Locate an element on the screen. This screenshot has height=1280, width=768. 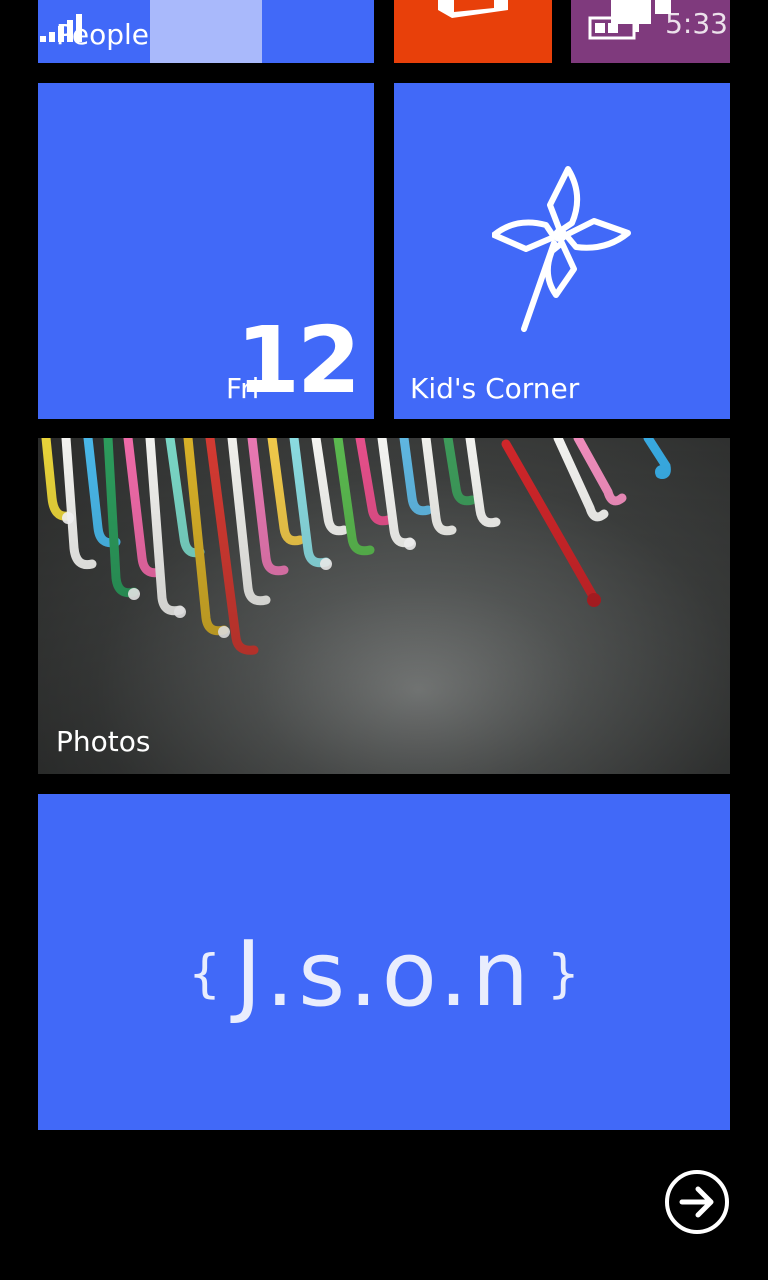
photos-tile-label: Photos is located at coordinates (103, 741).